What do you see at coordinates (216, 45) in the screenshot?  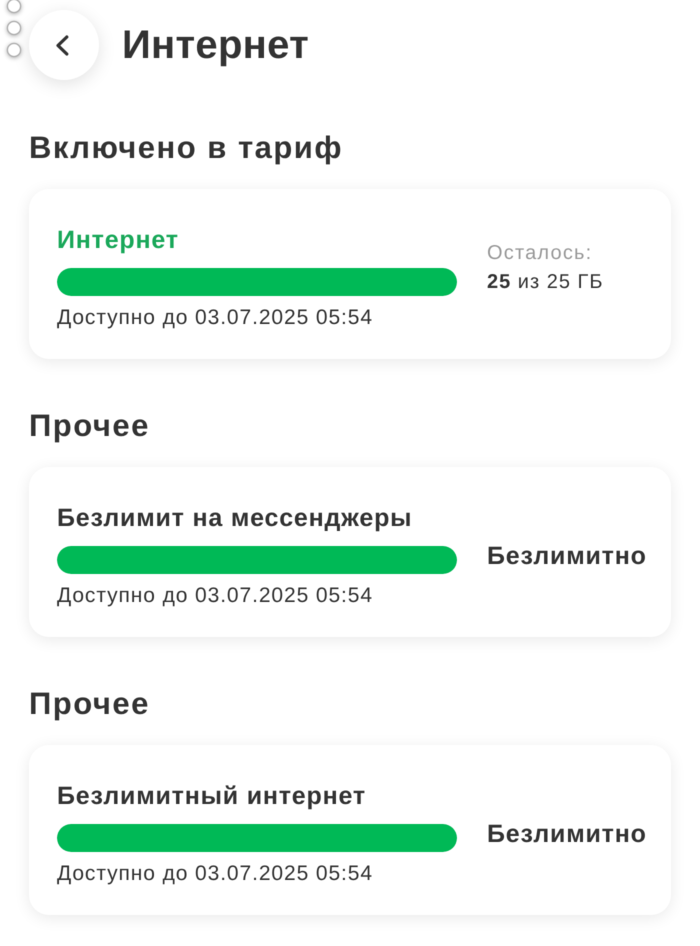 I see `page-title: Интернет` at bounding box center [216, 45].